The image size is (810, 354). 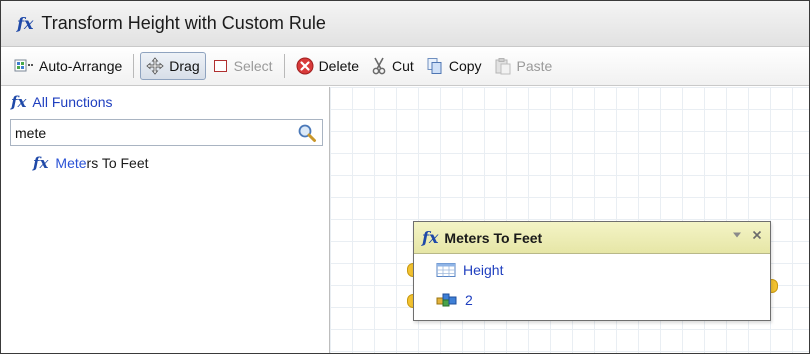 I want to click on node-input-constant: 2, so click(x=454, y=300).